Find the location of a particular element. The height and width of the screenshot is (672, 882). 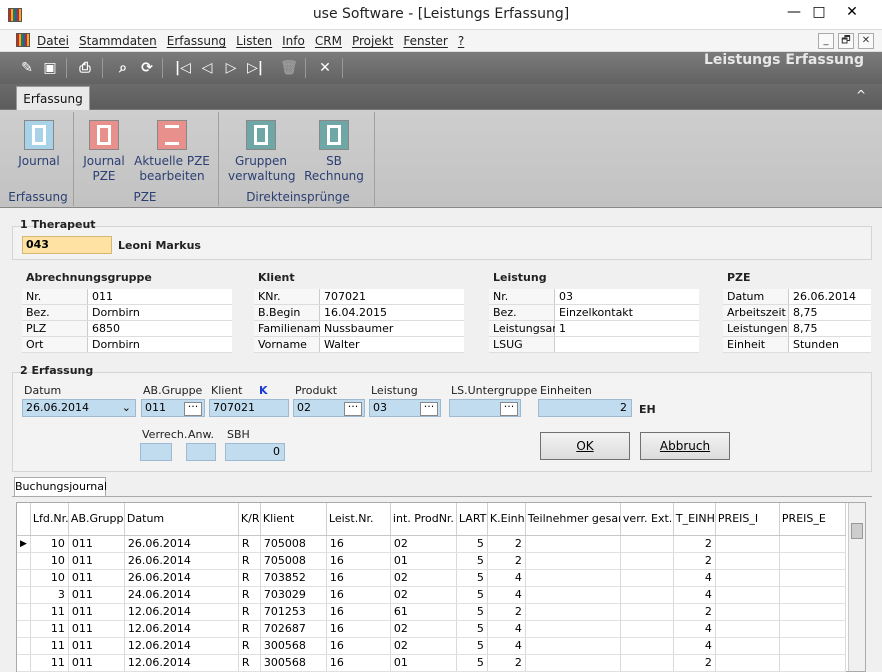

tab-erfassung: Erfassung is located at coordinates (53, 98).